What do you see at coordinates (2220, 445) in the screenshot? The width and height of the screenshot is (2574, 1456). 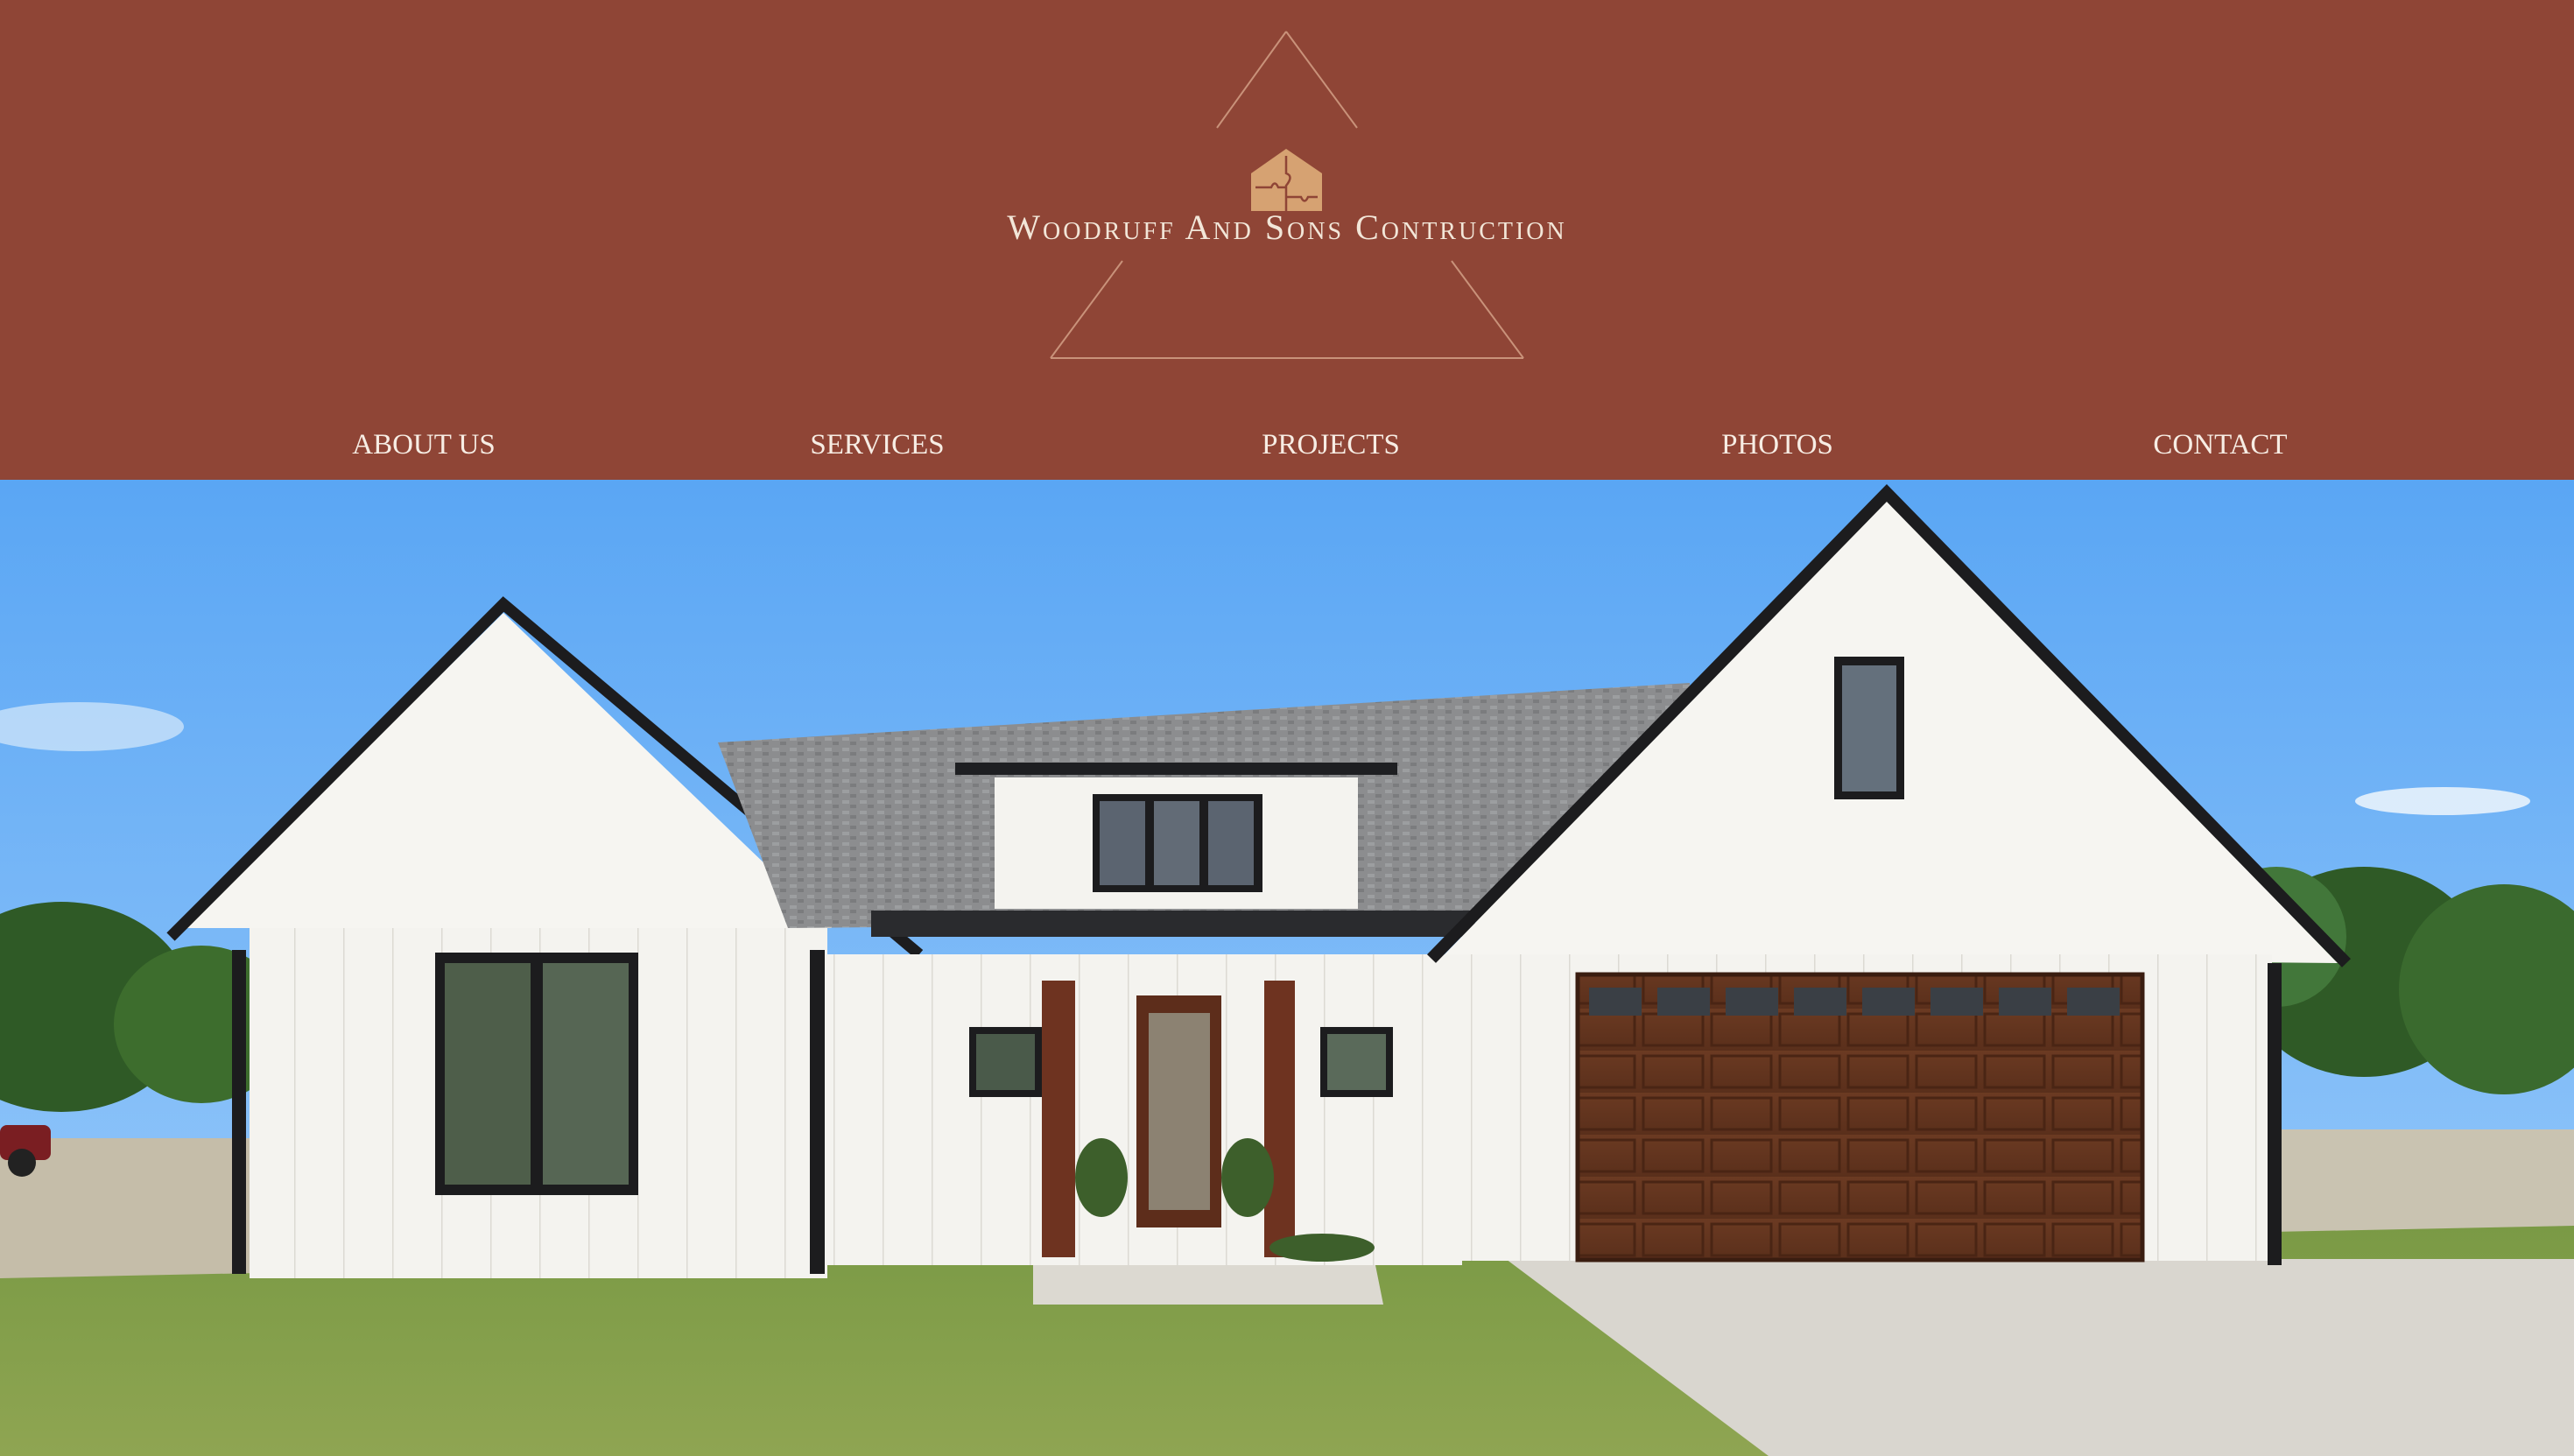 I see `nav-contact: CONTACT` at bounding box center [2220, 445].